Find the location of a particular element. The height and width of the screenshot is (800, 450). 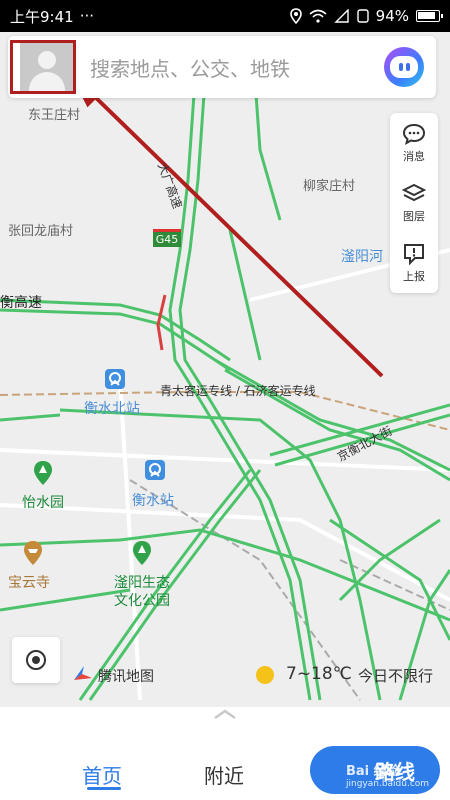

watermark-url: jingyan.baidu.com is located at coordinates (388, 784).